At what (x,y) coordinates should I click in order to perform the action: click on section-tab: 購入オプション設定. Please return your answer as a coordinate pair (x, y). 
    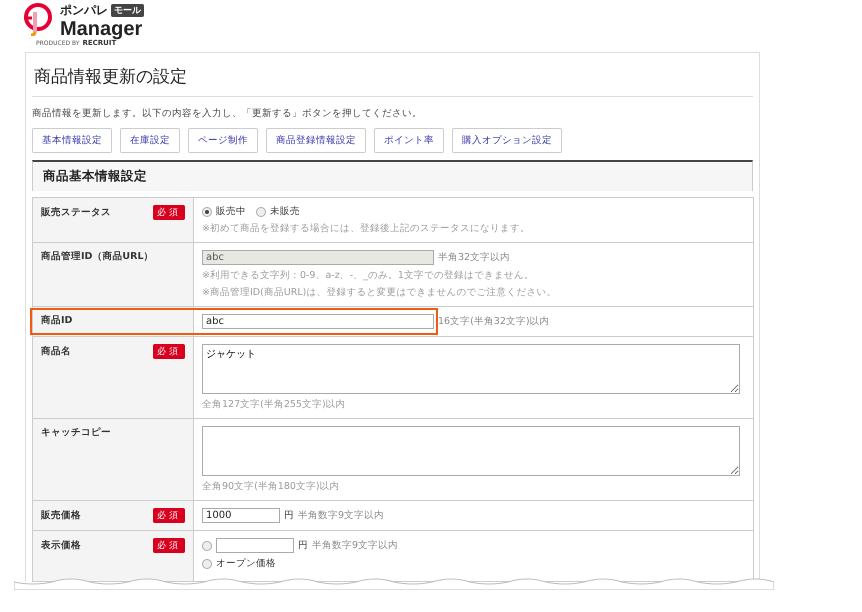
    Looking at the image, I should click on (507, 140).